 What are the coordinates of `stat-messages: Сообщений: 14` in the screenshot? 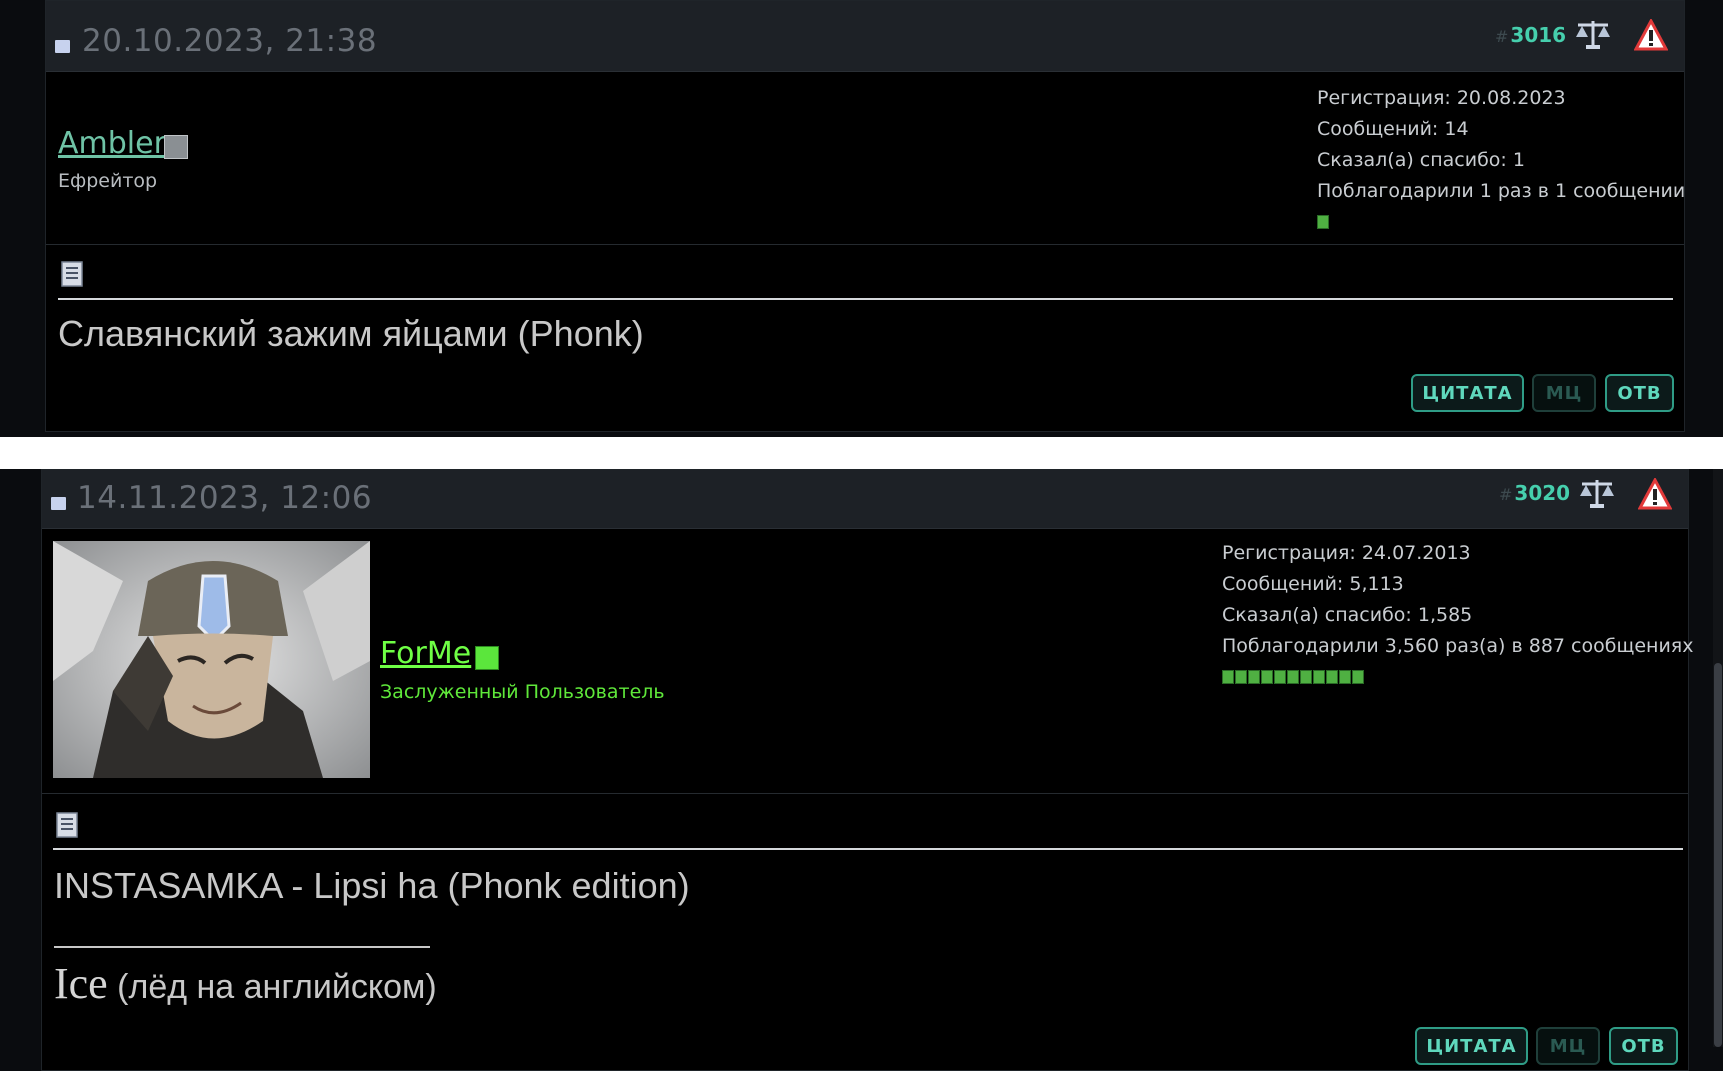 It's located at (1393, 129).